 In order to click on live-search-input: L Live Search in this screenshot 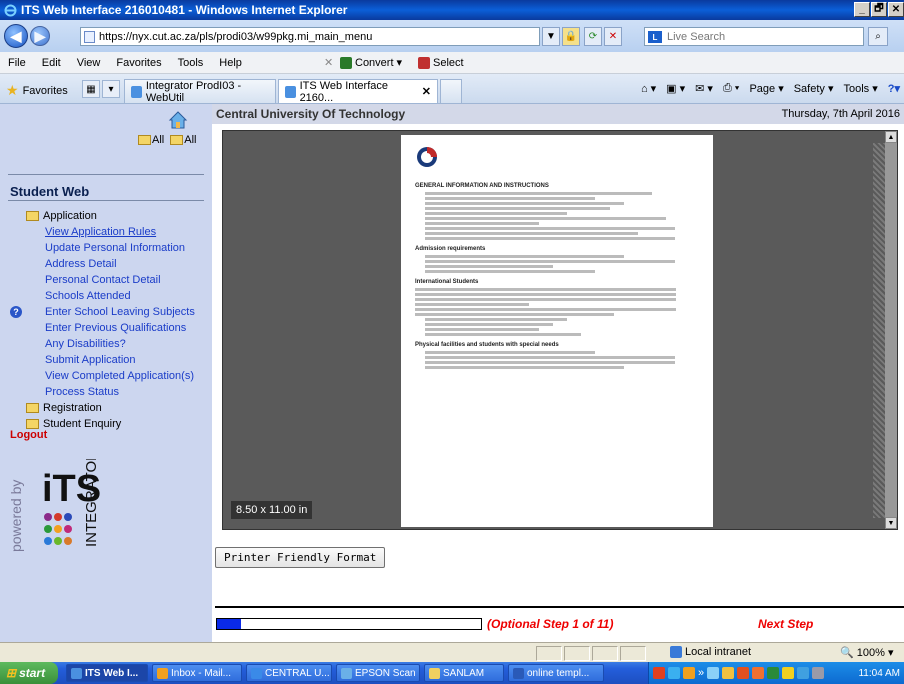, I will do `click(754, 36)`.